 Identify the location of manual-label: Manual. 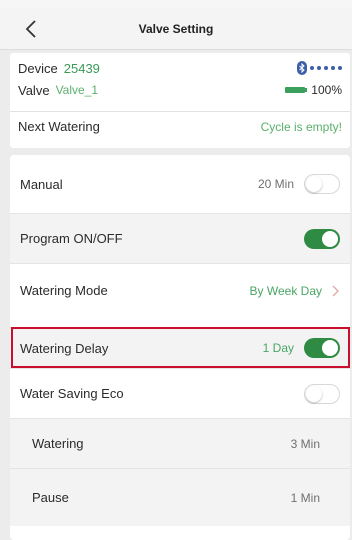
(41, 184).